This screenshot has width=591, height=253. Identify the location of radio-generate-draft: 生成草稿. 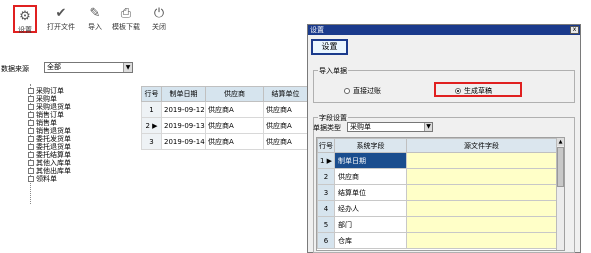
(473, 91).